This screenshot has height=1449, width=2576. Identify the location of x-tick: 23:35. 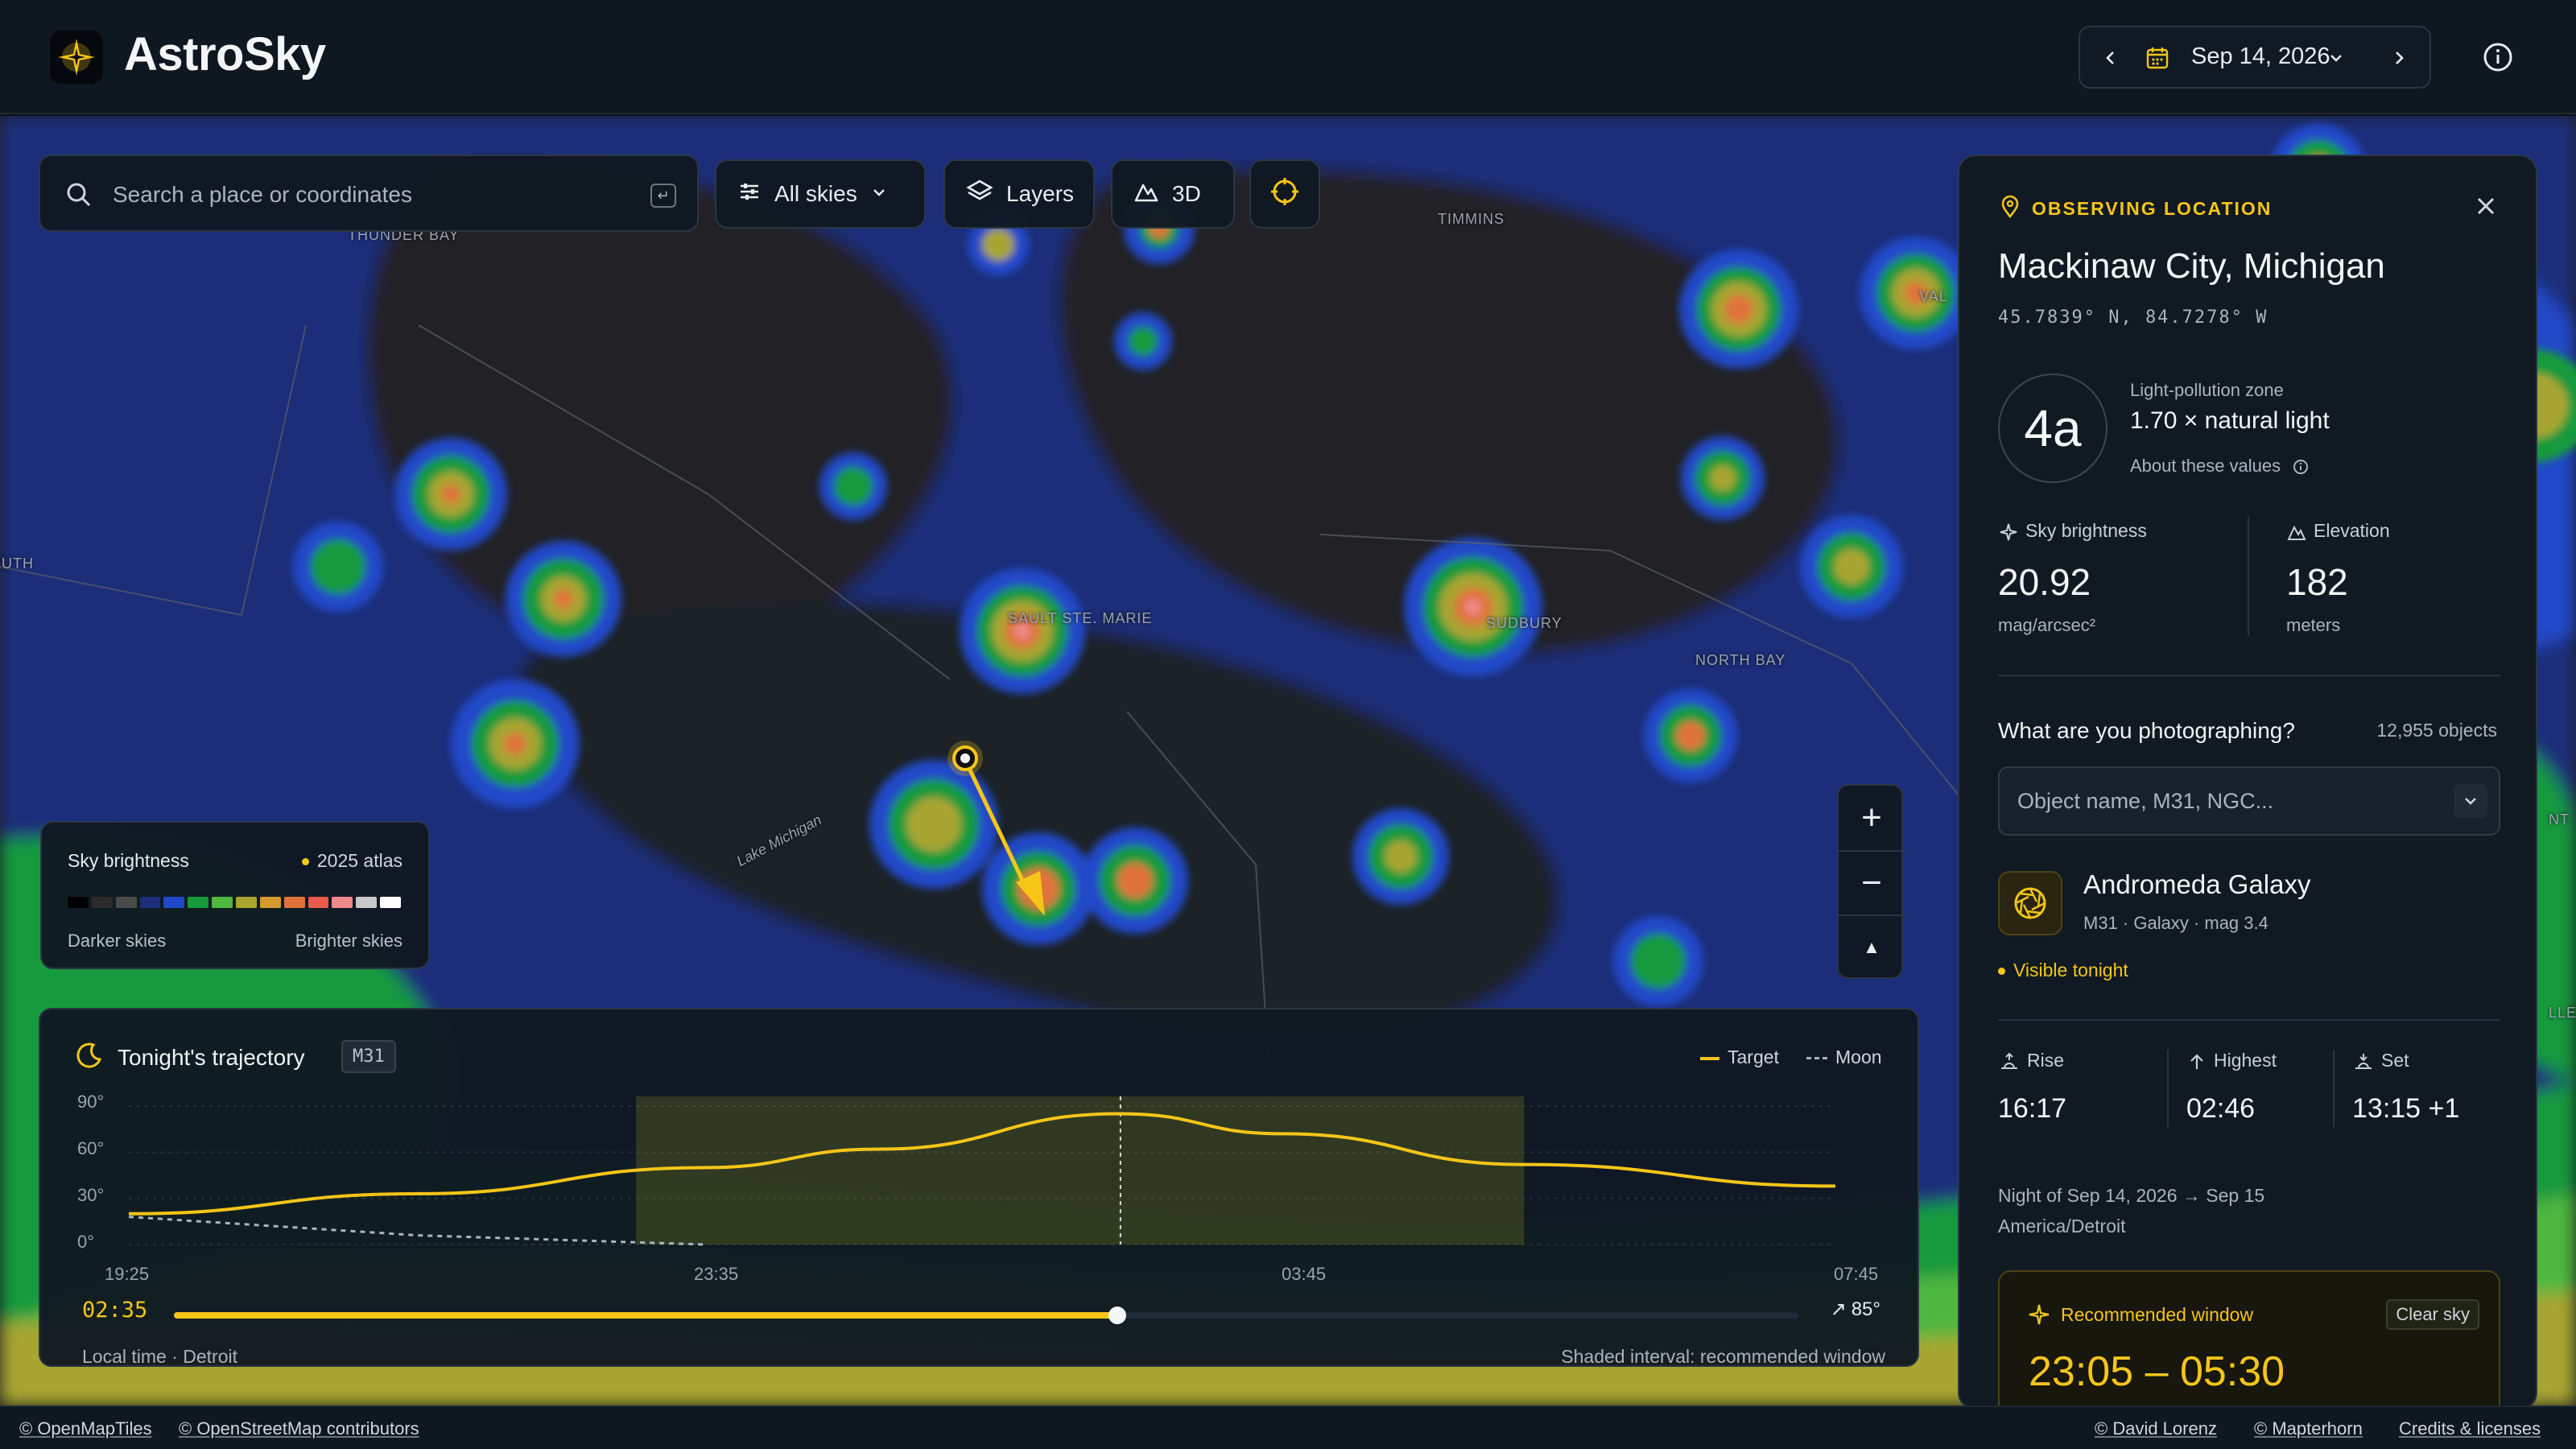
(716, 1274).